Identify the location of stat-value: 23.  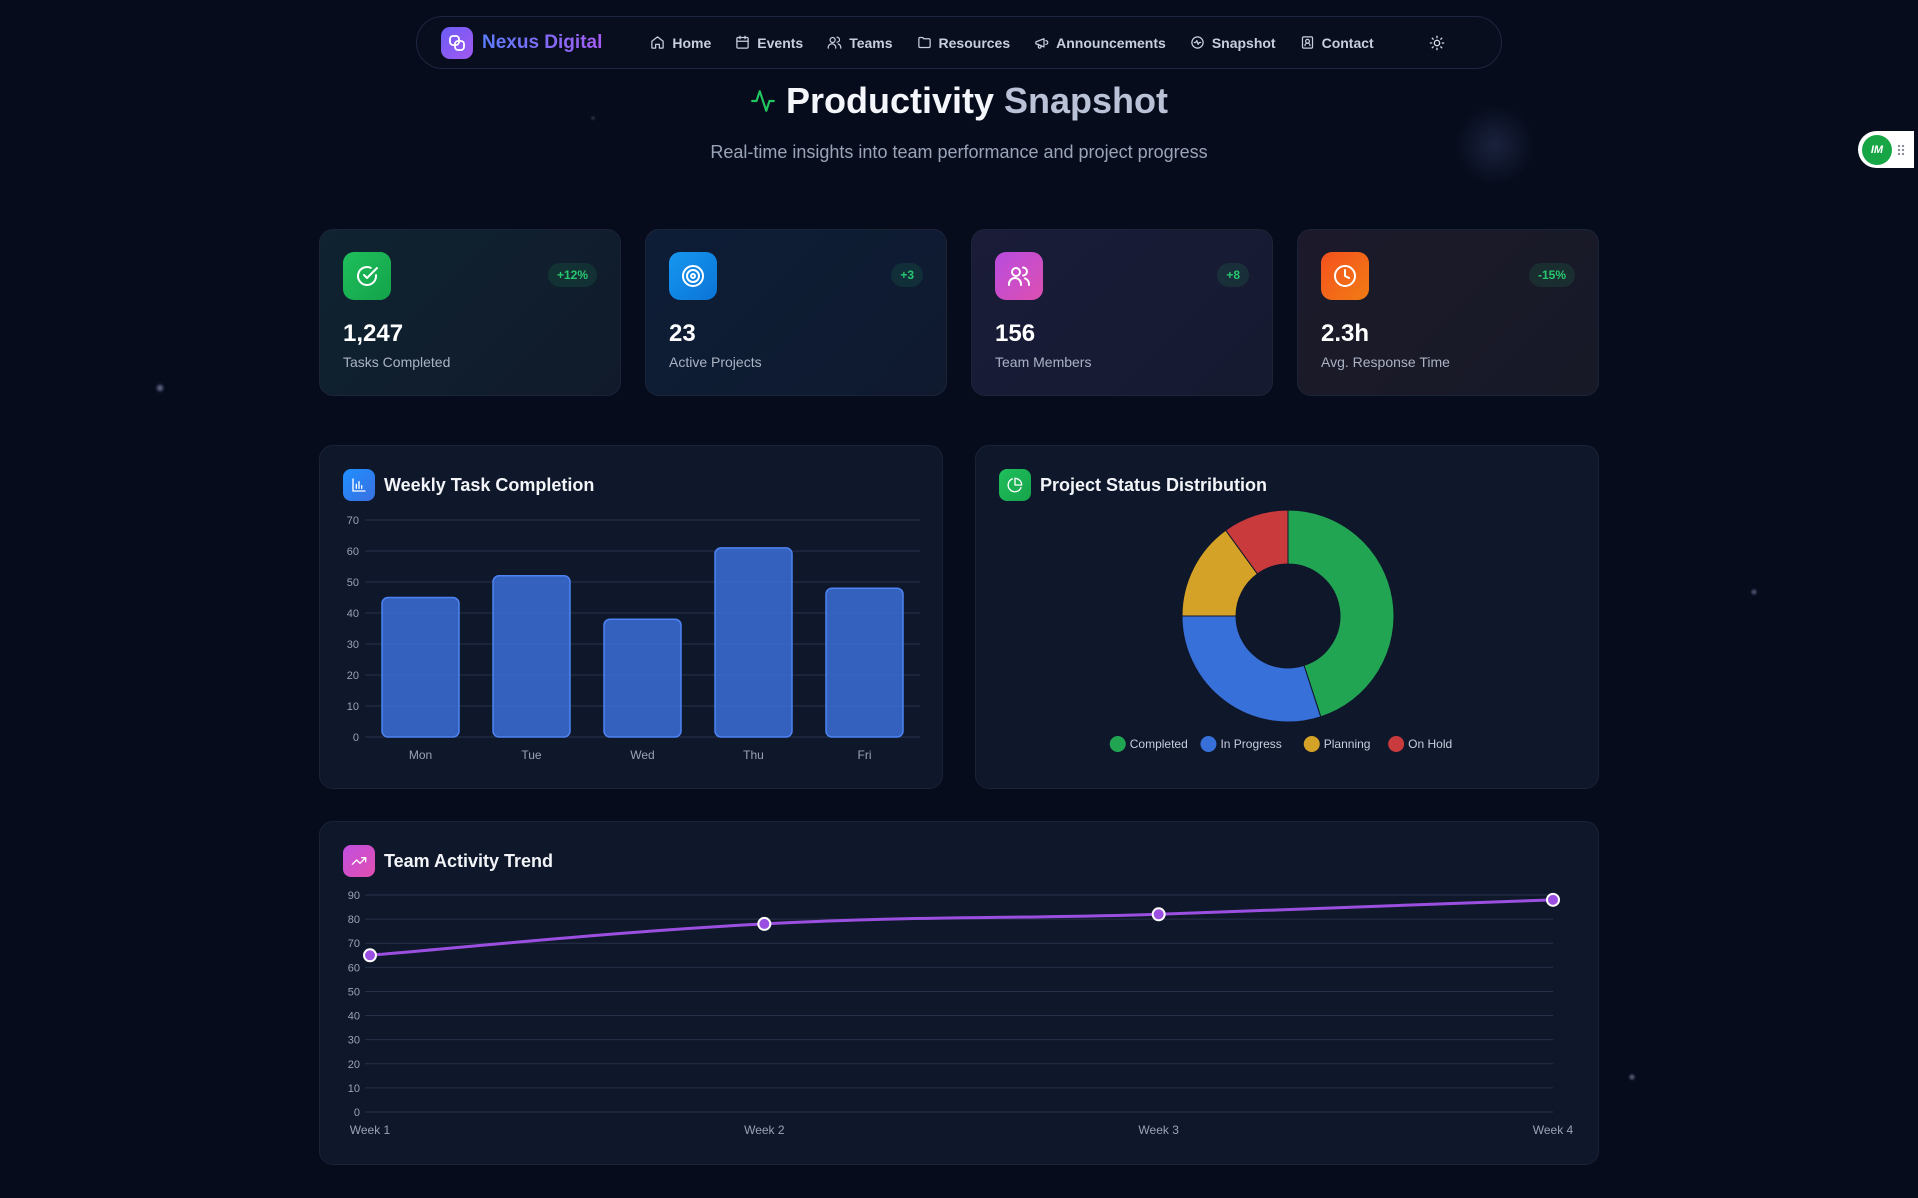
(682, 333).